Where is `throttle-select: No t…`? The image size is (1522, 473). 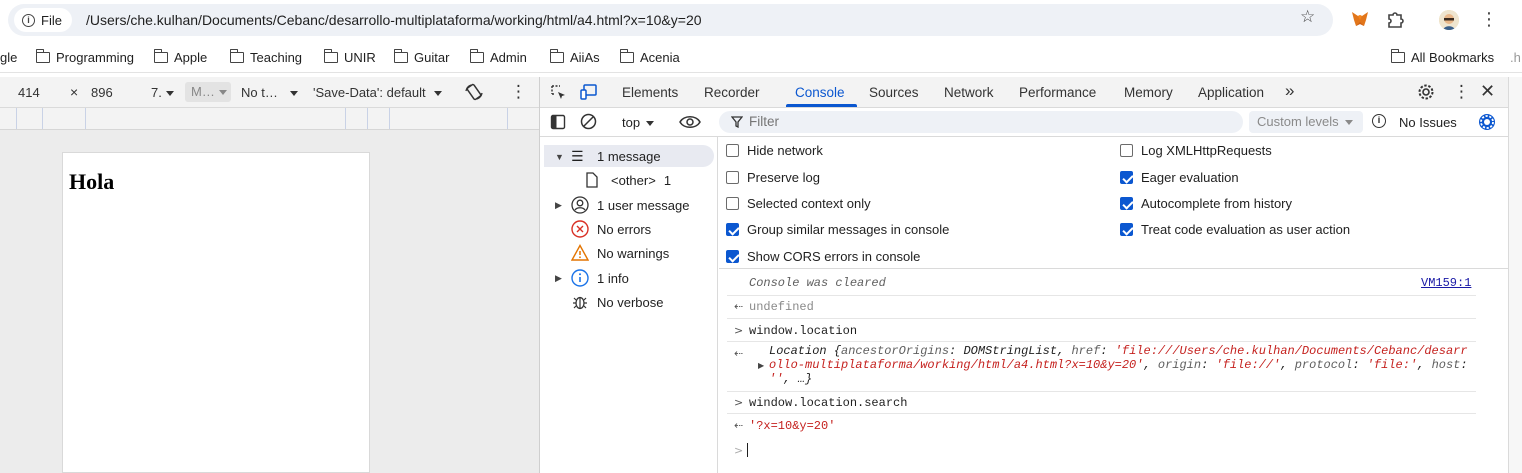 throttle-select: No t… is located at coordinates (269, 92).